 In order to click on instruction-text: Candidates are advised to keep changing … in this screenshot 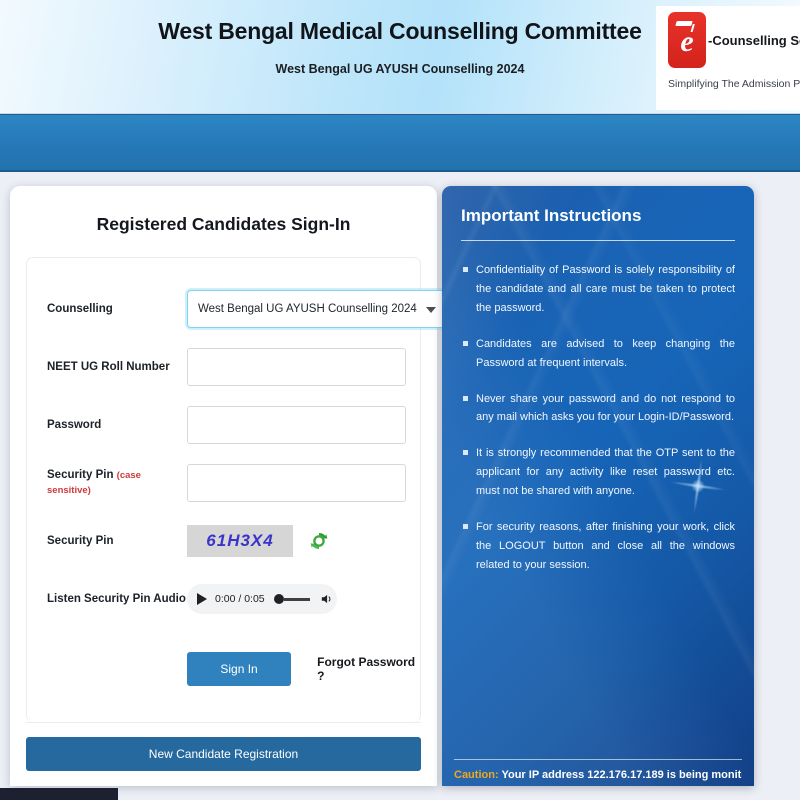, I will do `click(605, 353)`.